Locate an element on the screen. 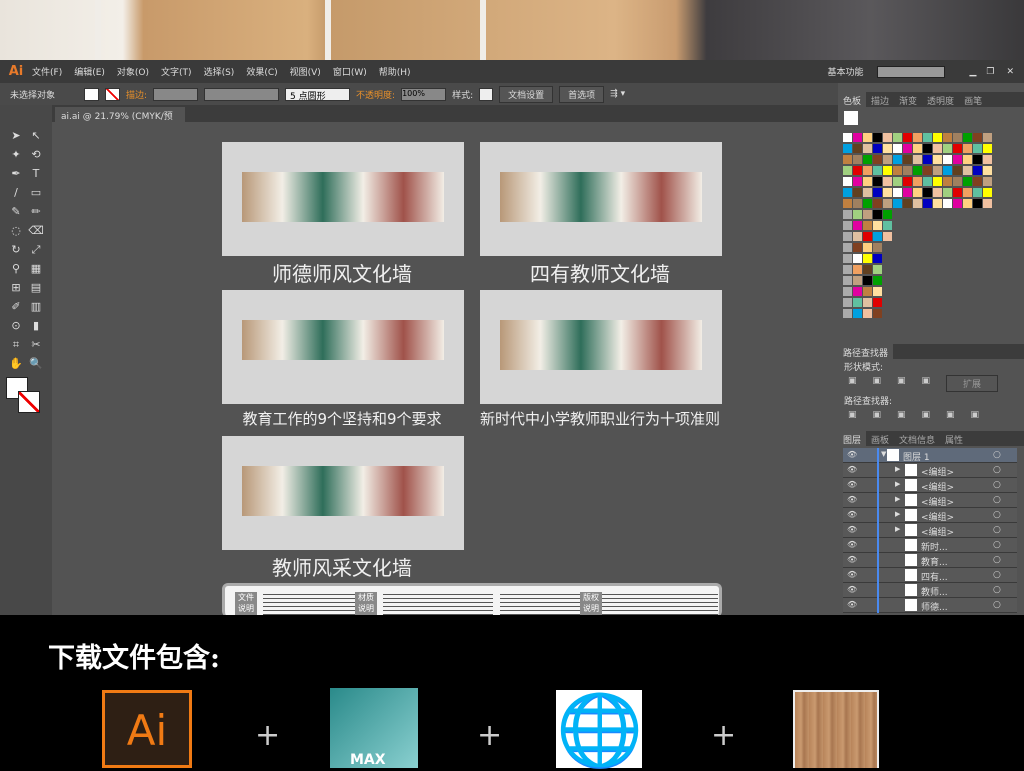  tool-icon: ▤ is located at coordinates (36, 288).